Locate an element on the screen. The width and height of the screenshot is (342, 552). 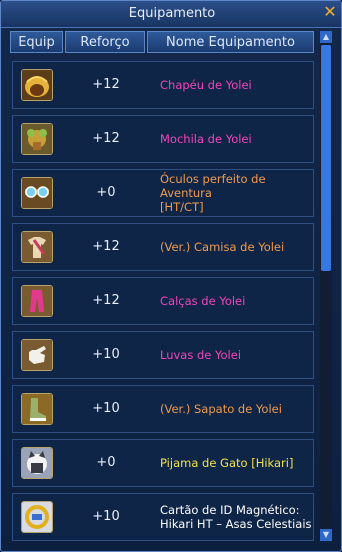
header-equip: Equip is located at coordinates (36, 42).